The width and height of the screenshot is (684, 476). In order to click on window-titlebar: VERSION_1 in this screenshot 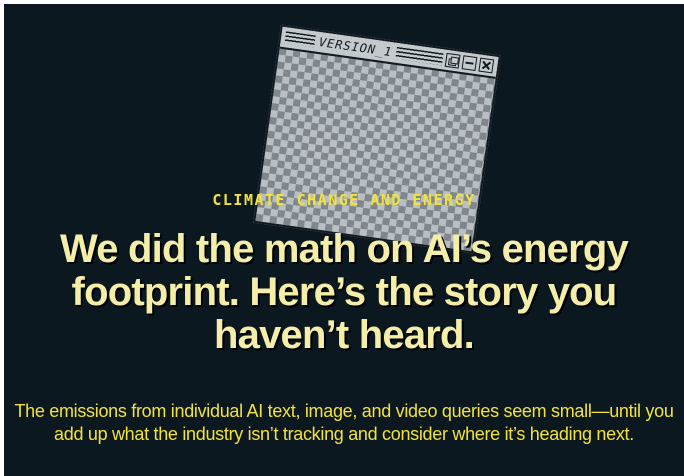, I will do `click(389, 52)`.